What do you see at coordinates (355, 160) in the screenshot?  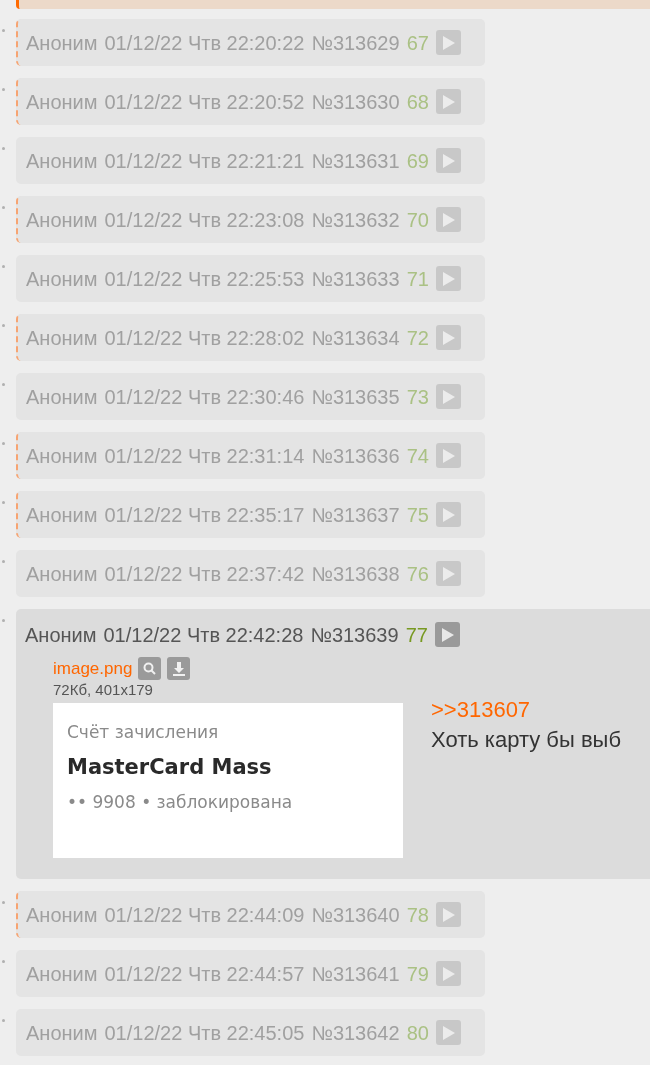 I see `post-number-link: №313631` at bounding box center [355, 160].